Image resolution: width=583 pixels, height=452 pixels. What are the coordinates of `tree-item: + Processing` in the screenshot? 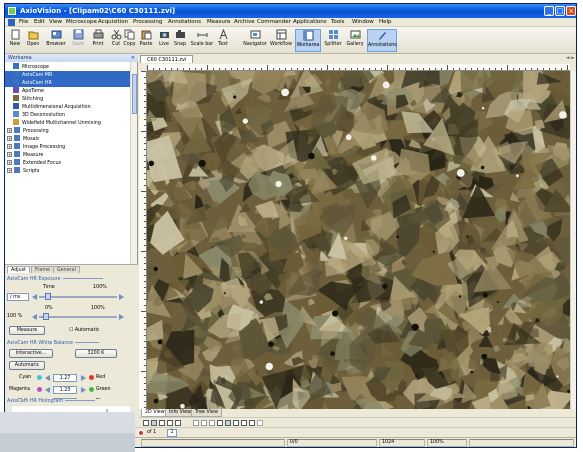 It's located at (67, 131).